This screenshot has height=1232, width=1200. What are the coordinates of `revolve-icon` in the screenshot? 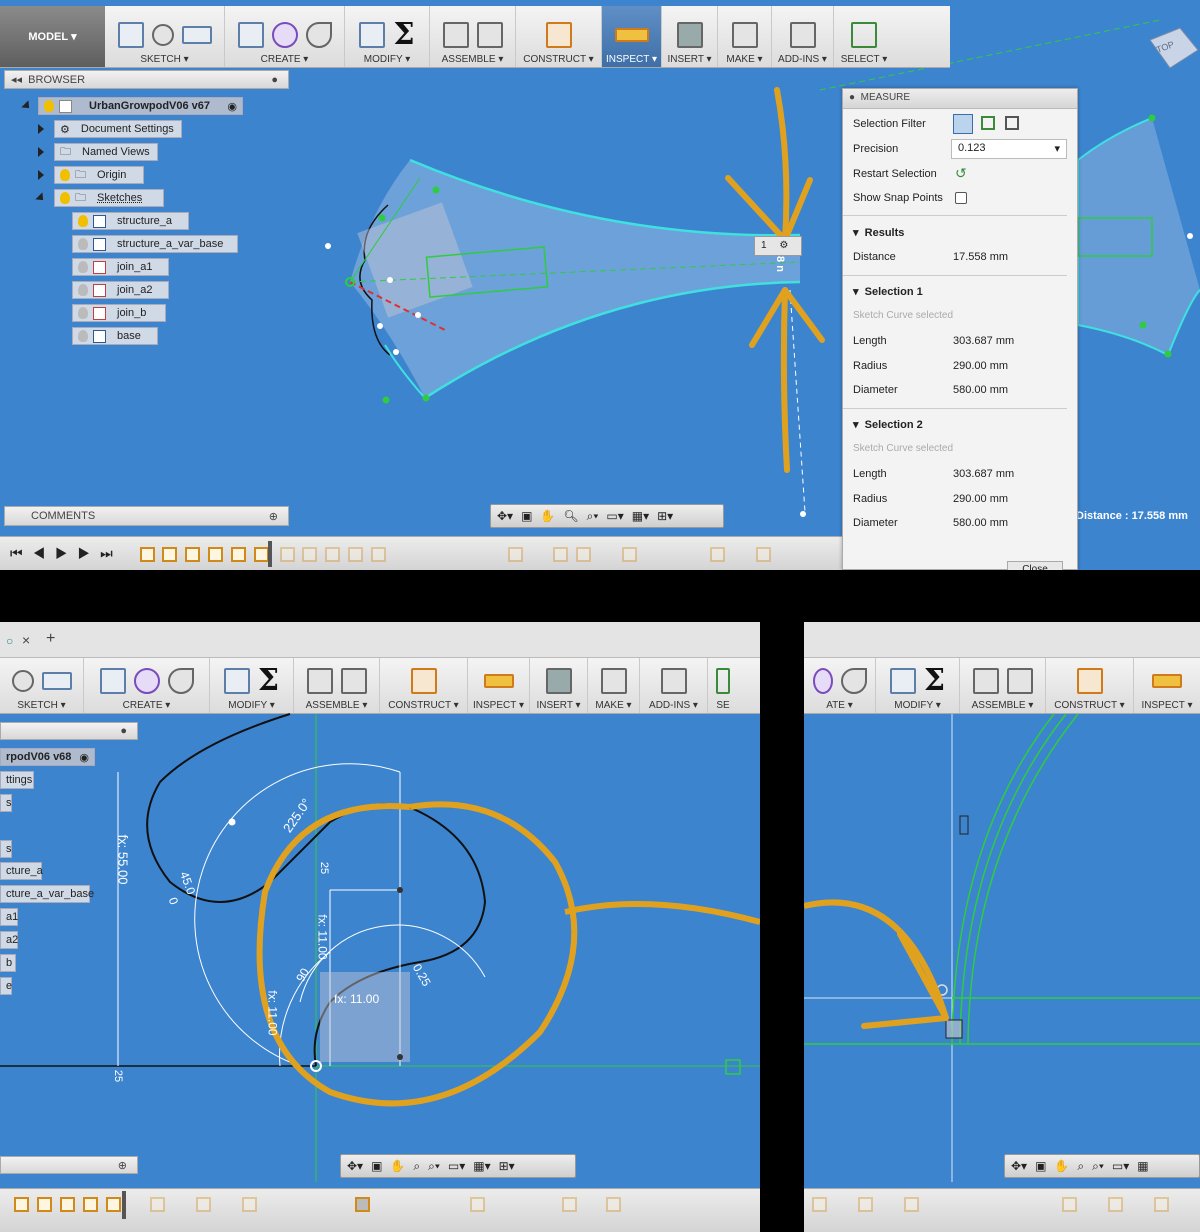 It's located at (318, 35).